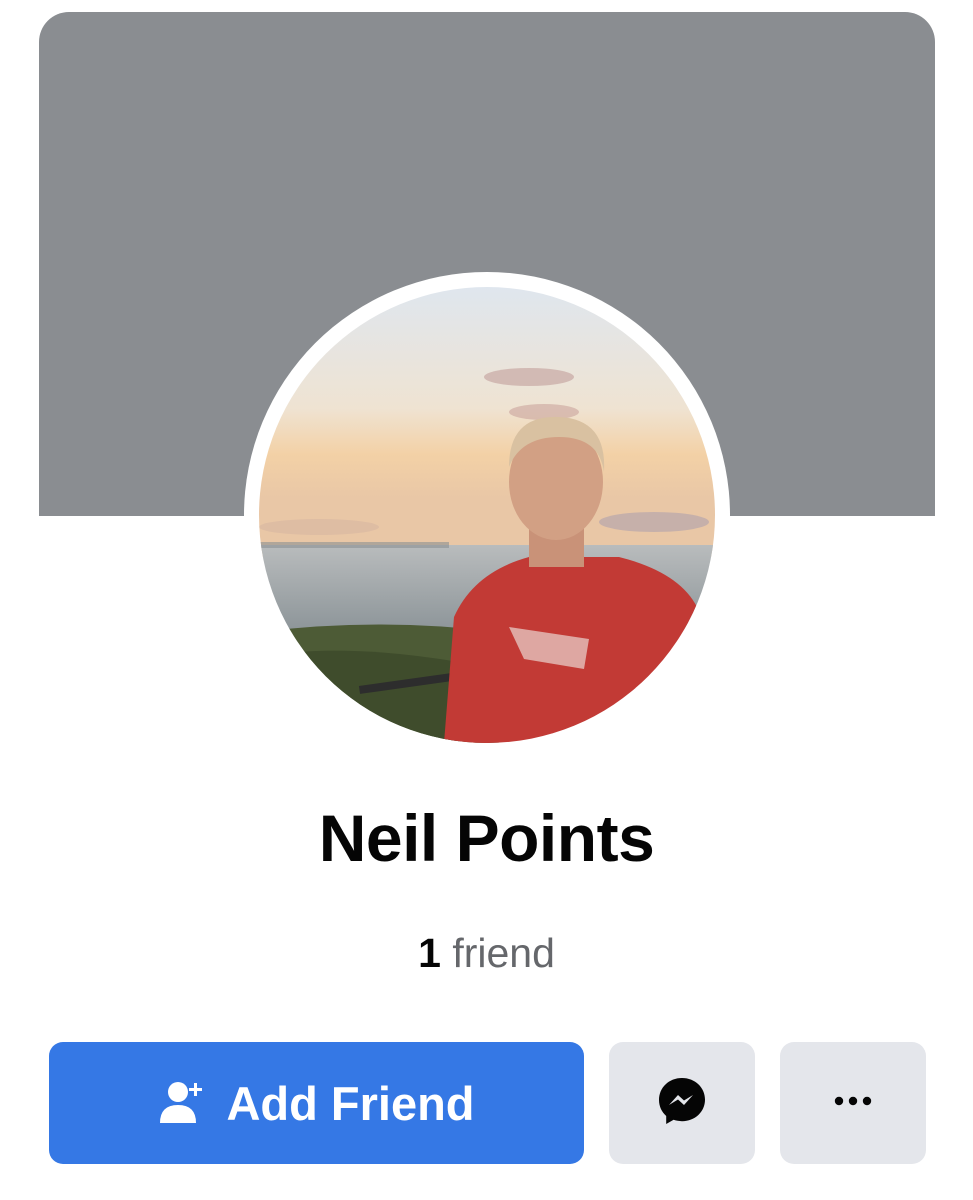 The width and height of the screenshot is (973, 1200). Describe the element at coordinates (182, 1103) in the screenshot. I see `person-add-icon` at that location.